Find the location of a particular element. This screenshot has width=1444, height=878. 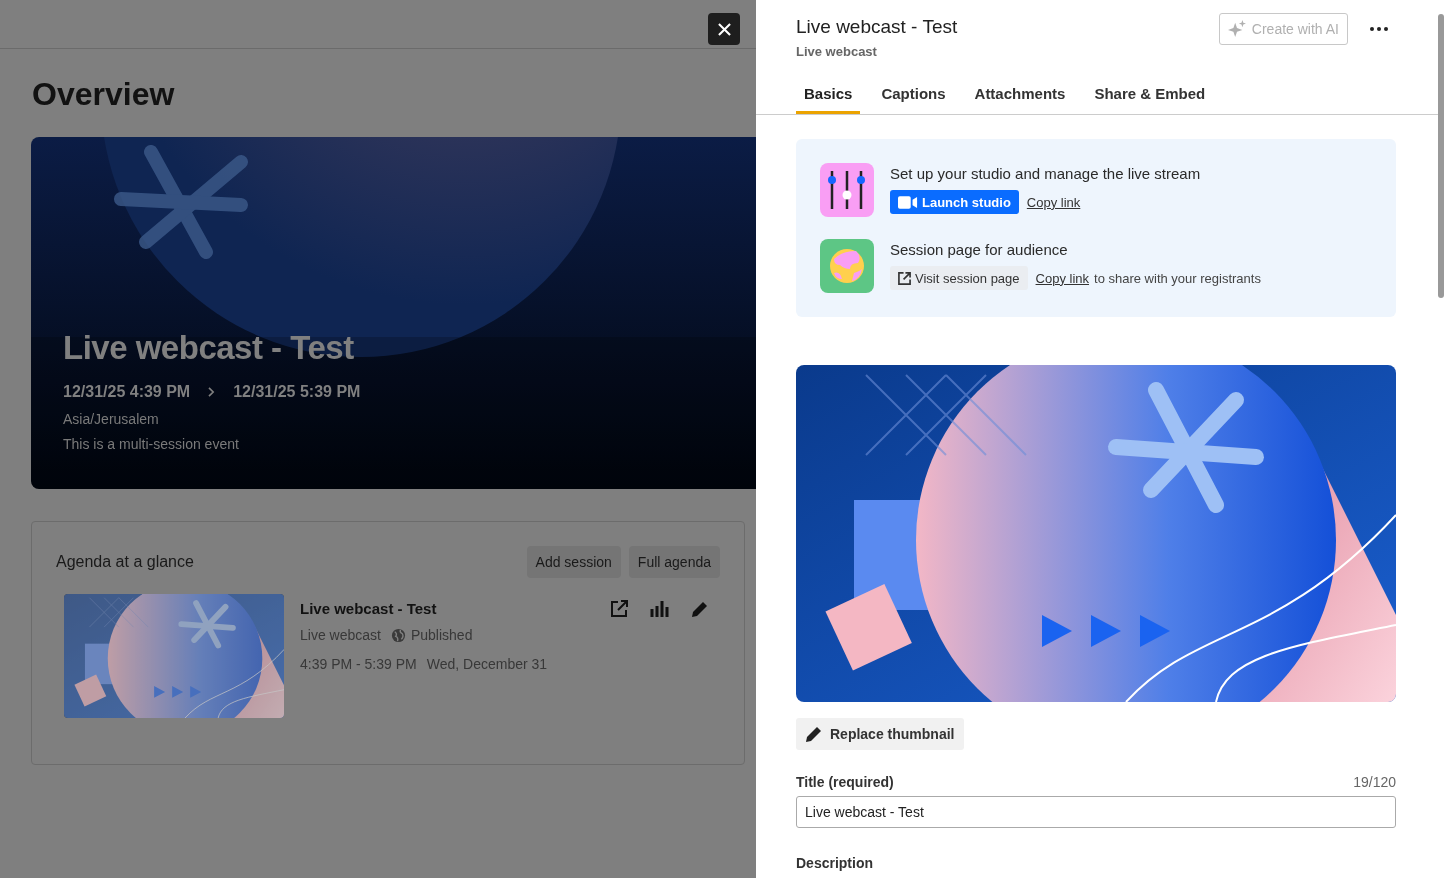

tab: Share & Embed is located at coordinates (1150, 95).